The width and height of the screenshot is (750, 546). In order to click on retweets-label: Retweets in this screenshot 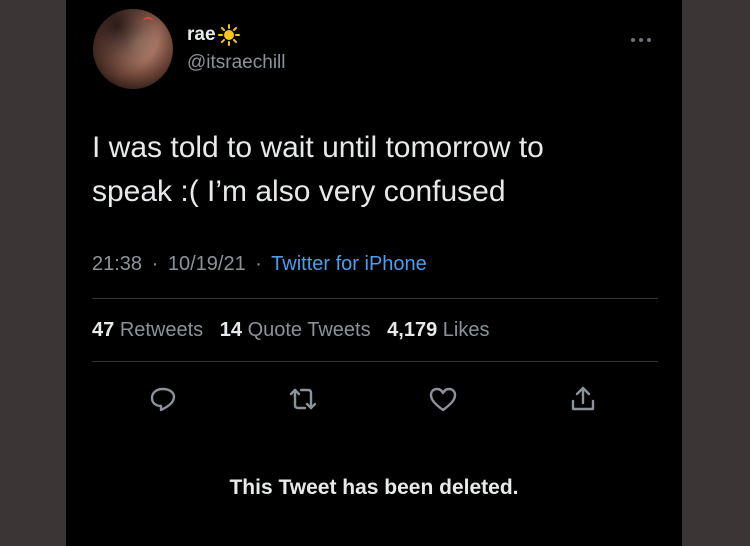, I will do `click(161, 330)`.